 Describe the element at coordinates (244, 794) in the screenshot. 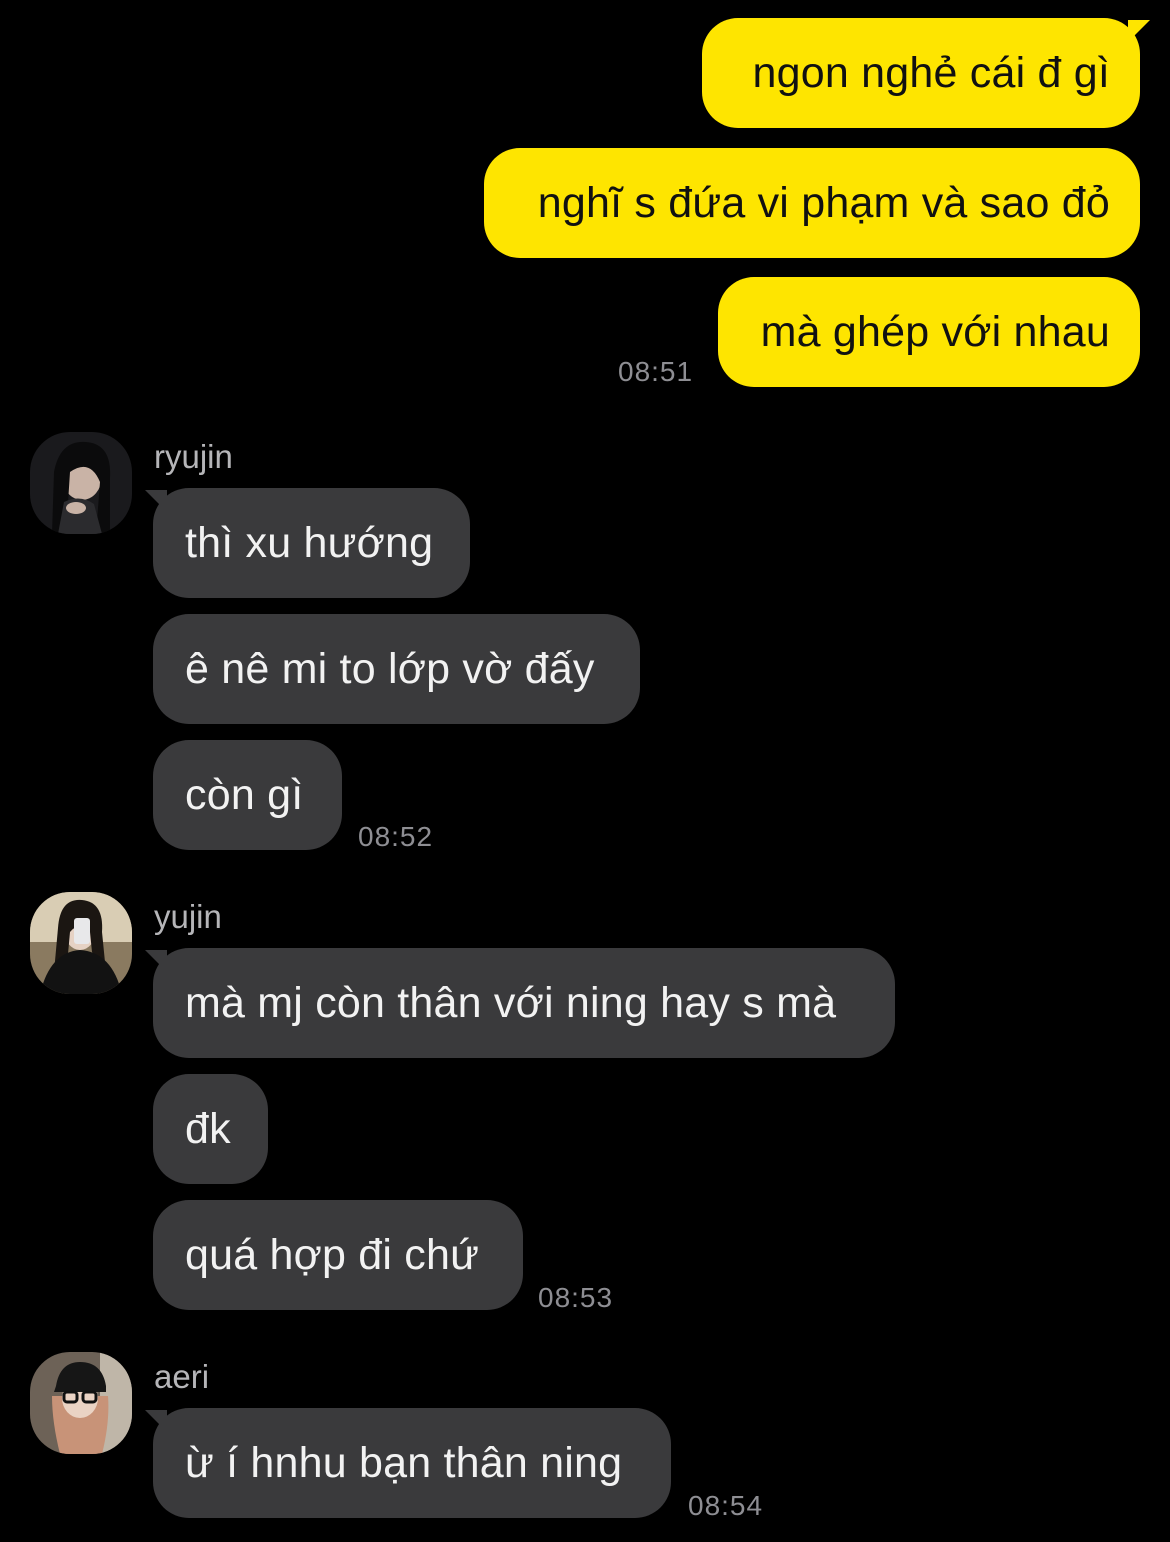

I see `message-text: còn gì` at that location.